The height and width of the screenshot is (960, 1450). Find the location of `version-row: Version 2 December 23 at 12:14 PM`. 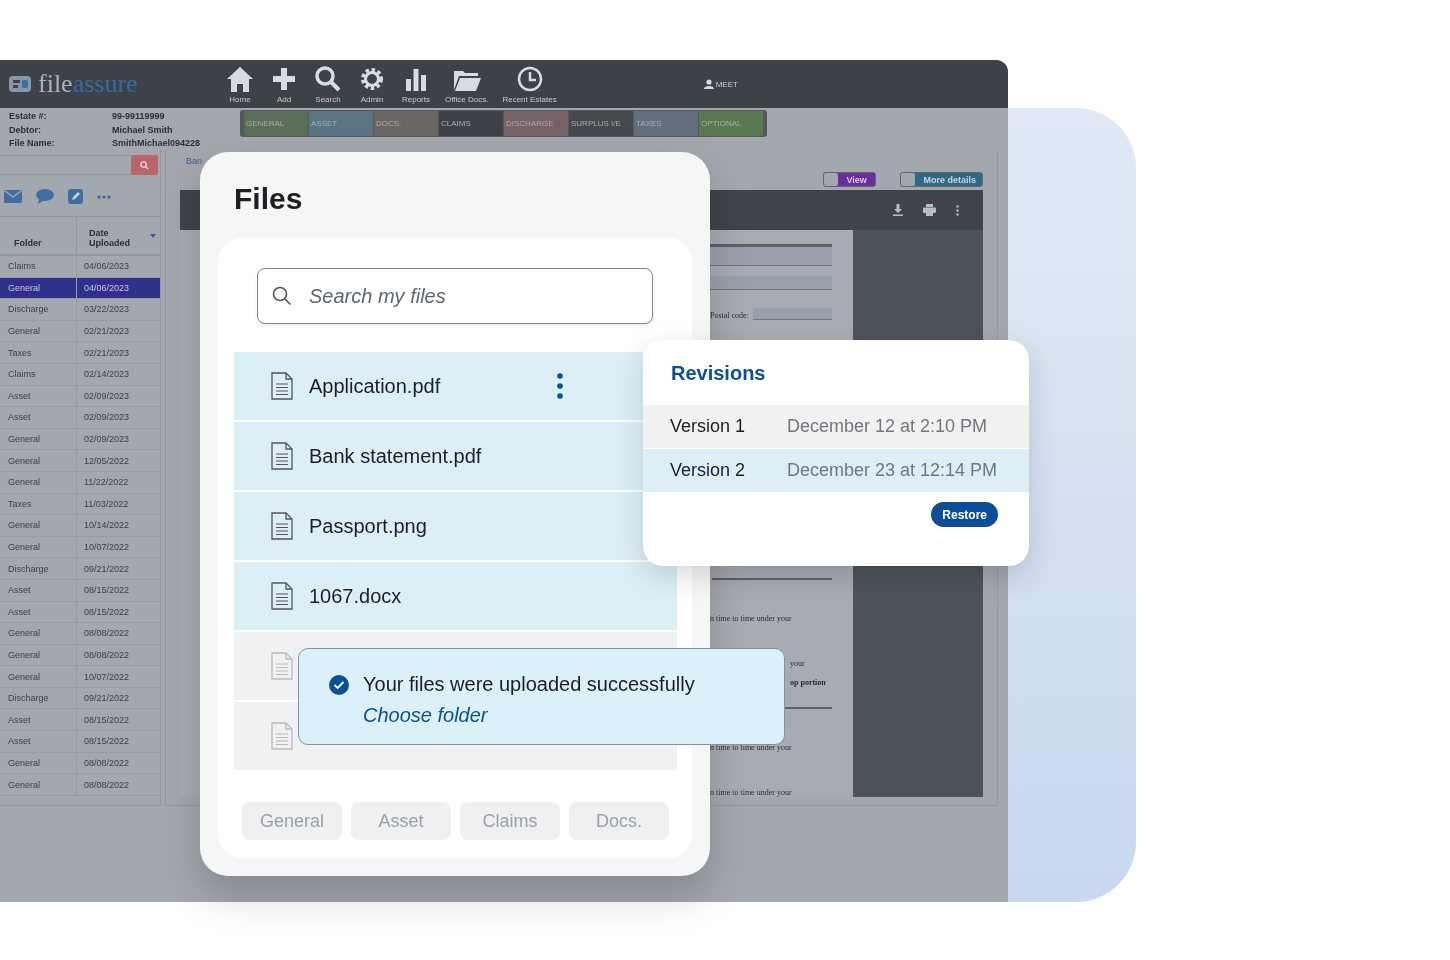

version-row: Version 2 December 23 at 12:14 PM is located at coordinates (836, 470).